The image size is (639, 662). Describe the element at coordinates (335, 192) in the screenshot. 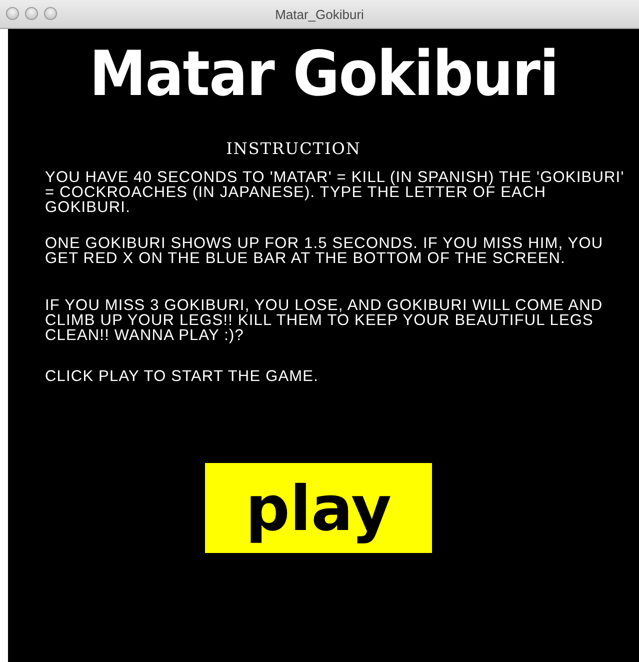

I see `instruction-text: YOU HAVE 40 SECONDS TO 'MATAR' = KILL (IN SPANISH) THE 'GOKIBURI' = COCKROACHES (IN JAPANESE). TYPE THE LETTER OF EACH GOKIBURI.` at that location.